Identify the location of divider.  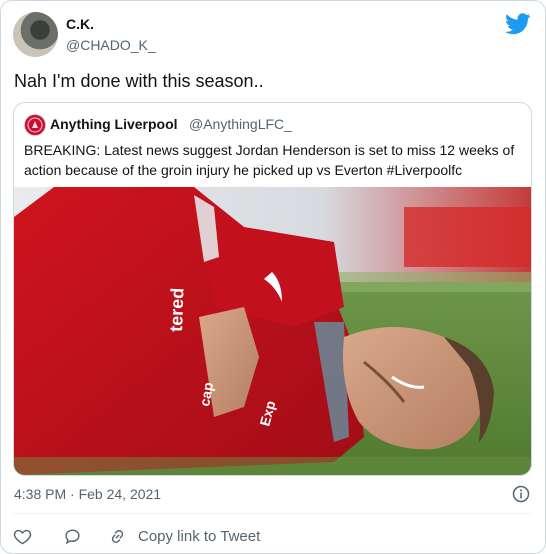
(272, 513).